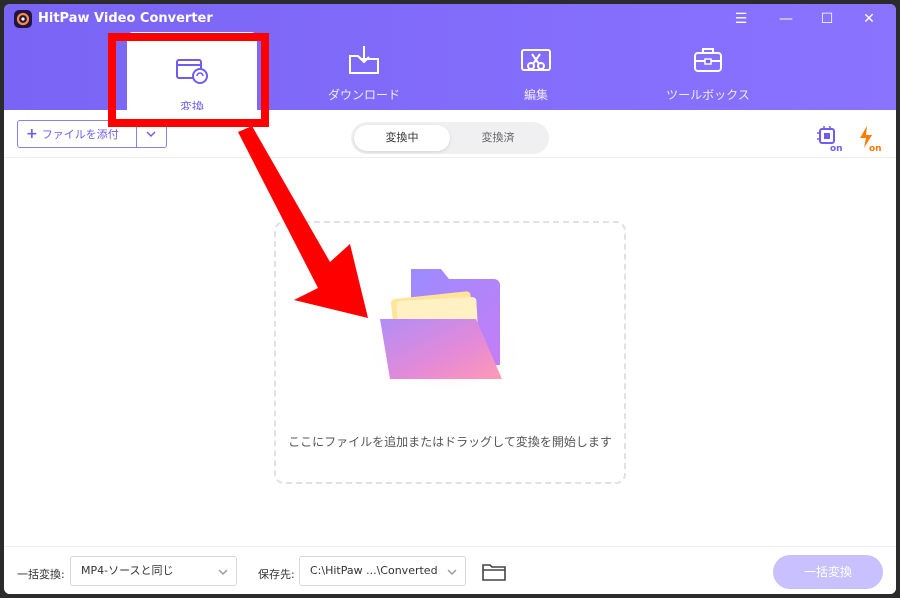 Image resolution: width=900 pixels, height=598 pixels. I want to click on menu-icon: ☰, so click(741, 19).